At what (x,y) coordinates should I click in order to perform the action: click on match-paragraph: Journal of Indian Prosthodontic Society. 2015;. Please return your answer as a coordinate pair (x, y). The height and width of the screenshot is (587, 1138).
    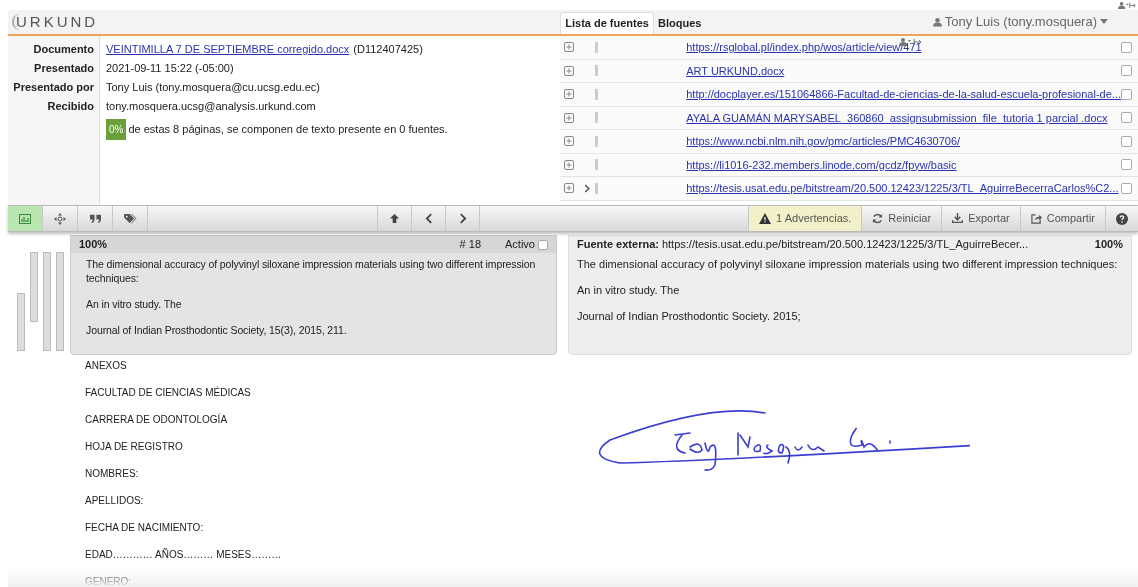
    Looking at the image, I should click on (689, 316).